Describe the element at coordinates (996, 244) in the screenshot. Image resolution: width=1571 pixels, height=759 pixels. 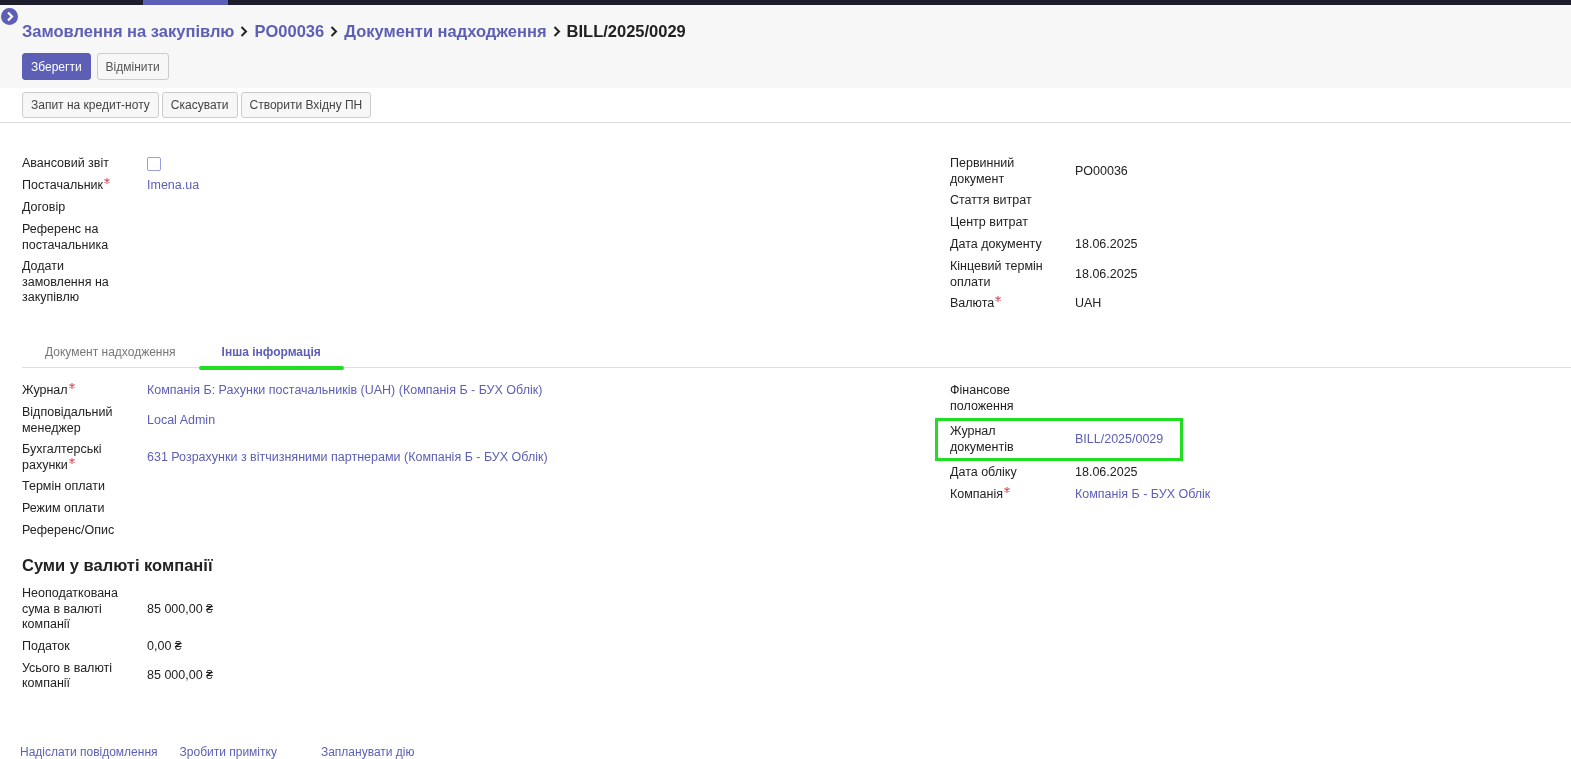
I see `field-label: Дата документу` at that location.